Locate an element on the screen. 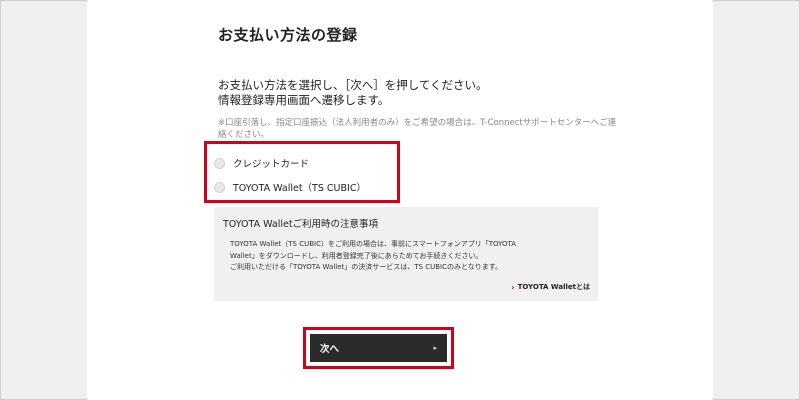  payment-option-toyota-wallet: TOYOTA Wallet（TS CUBIC） is located at coordinates (290, 187).